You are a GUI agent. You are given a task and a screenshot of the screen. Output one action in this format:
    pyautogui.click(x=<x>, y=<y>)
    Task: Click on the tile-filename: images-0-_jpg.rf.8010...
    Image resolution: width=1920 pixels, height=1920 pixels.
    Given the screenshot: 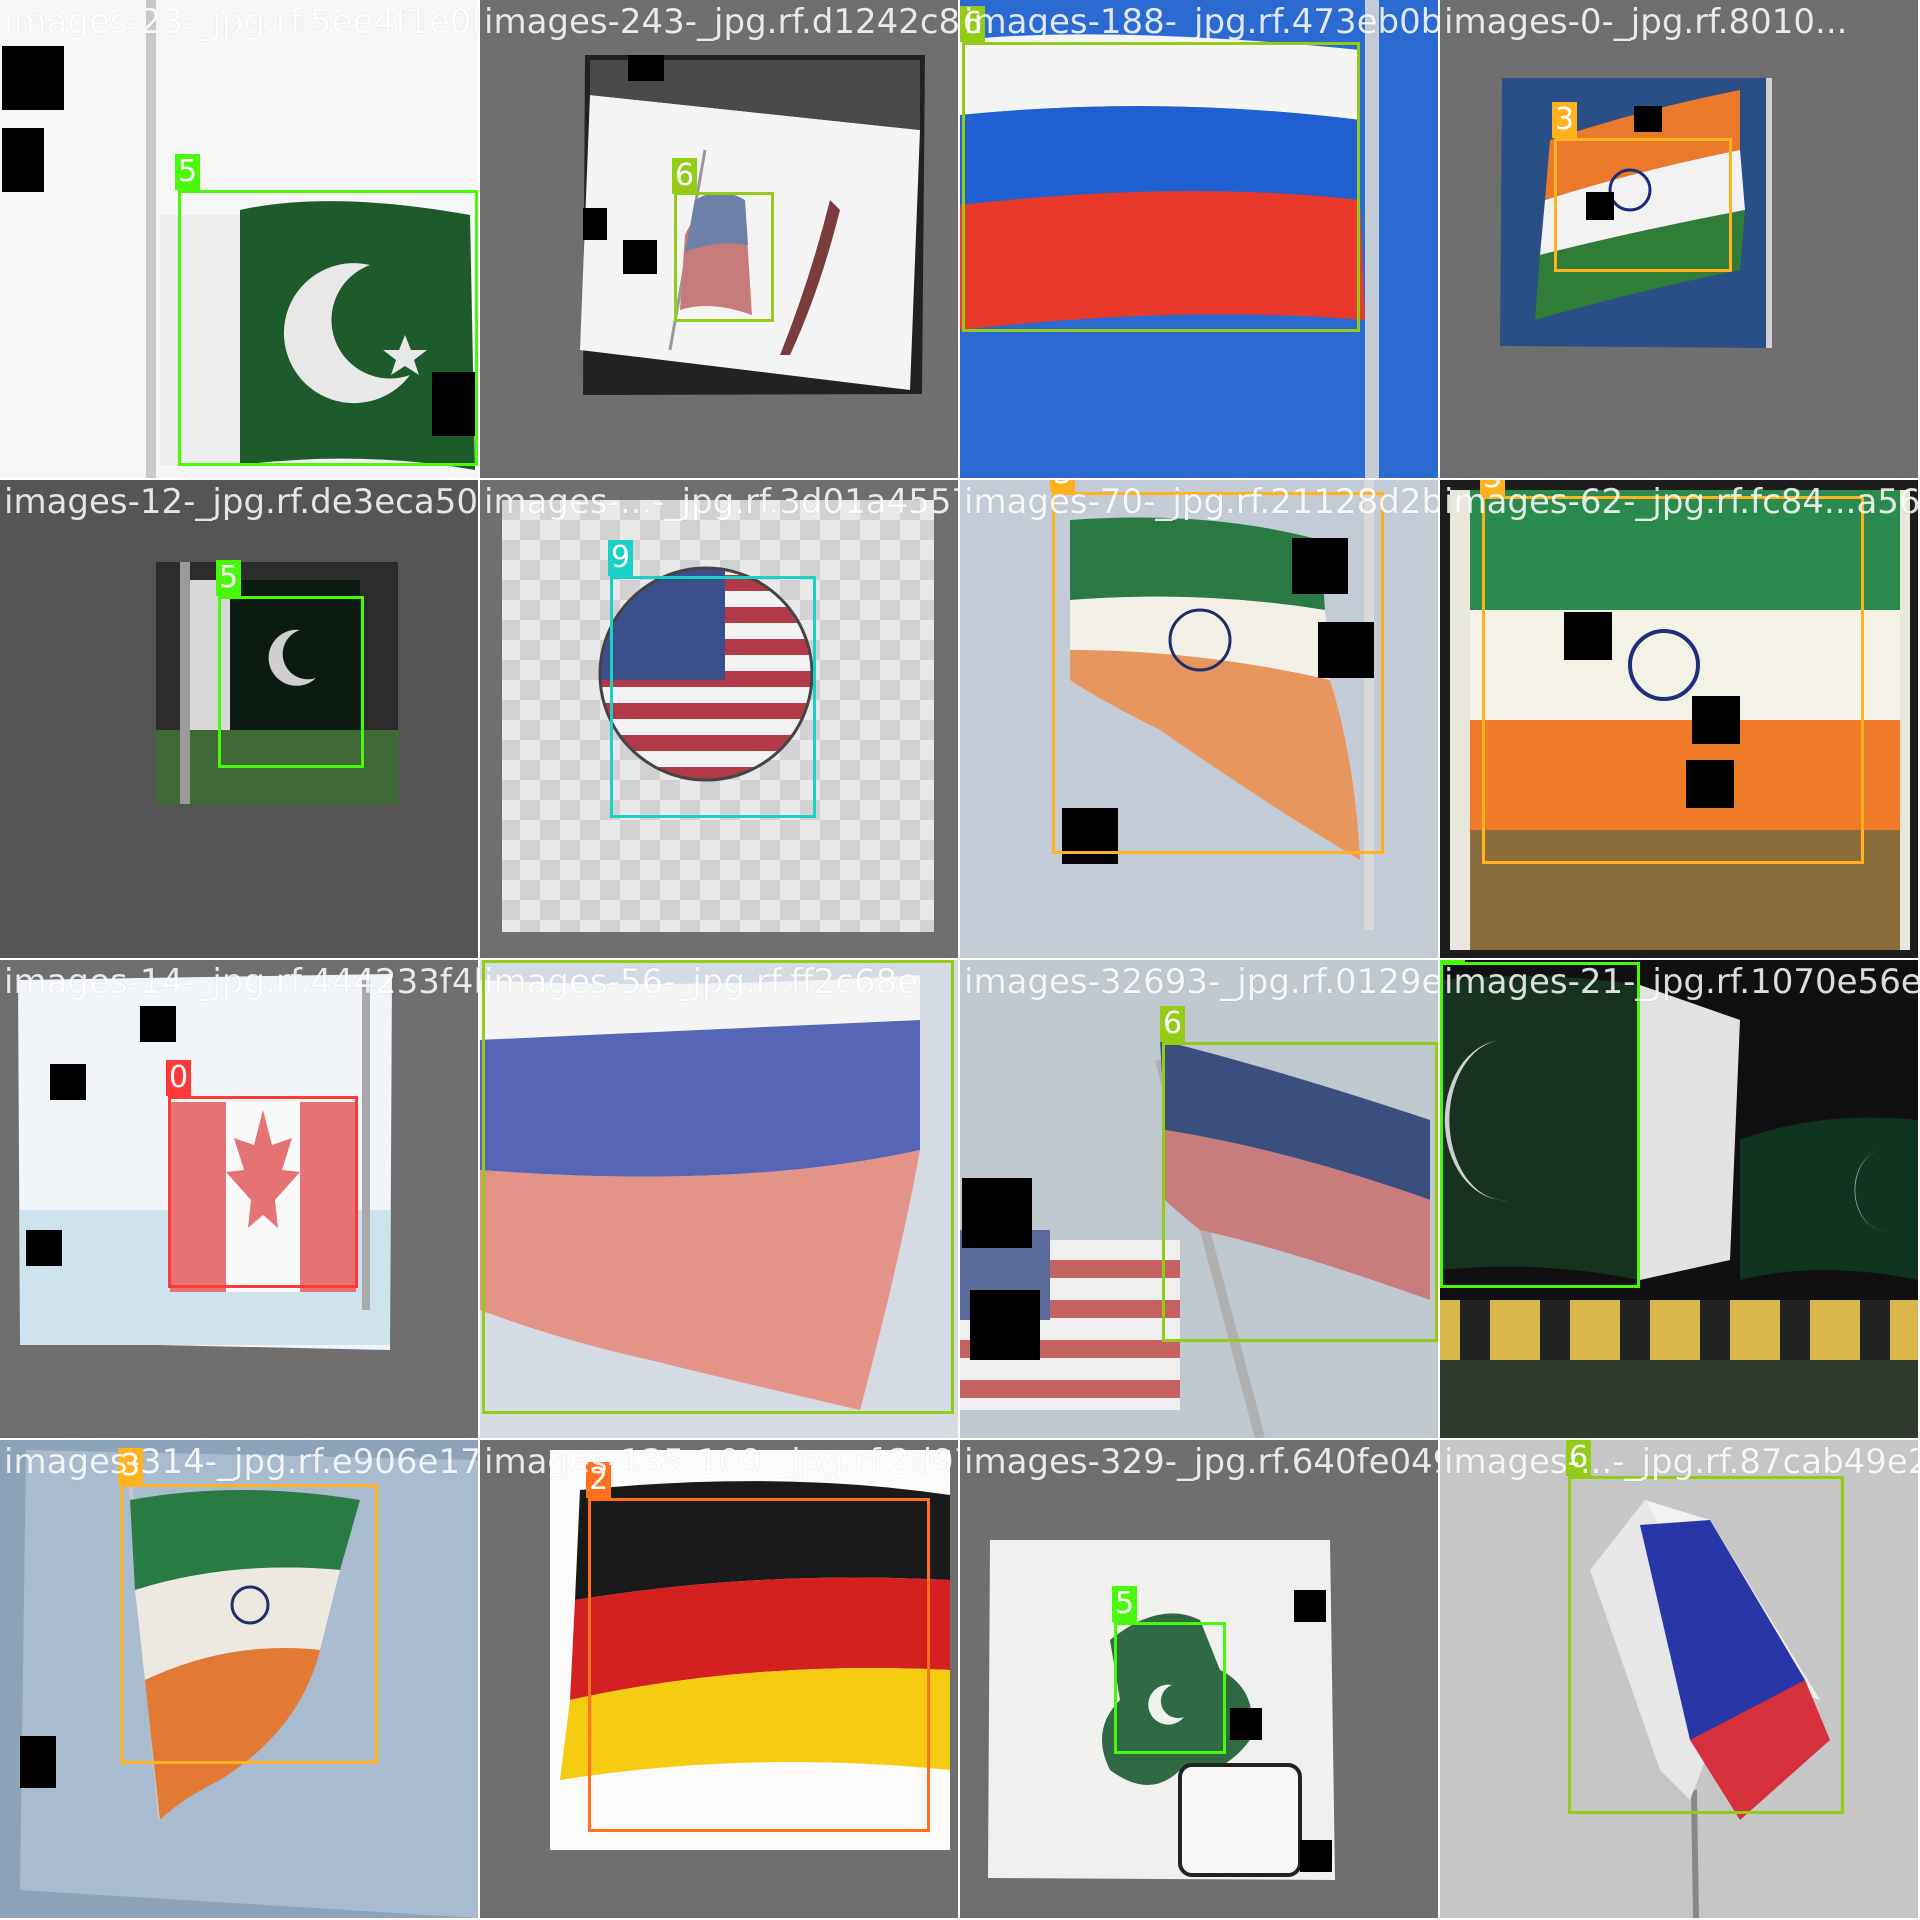 What is the action you would take?
    pyautogui.click(x=1646, y=22)
    